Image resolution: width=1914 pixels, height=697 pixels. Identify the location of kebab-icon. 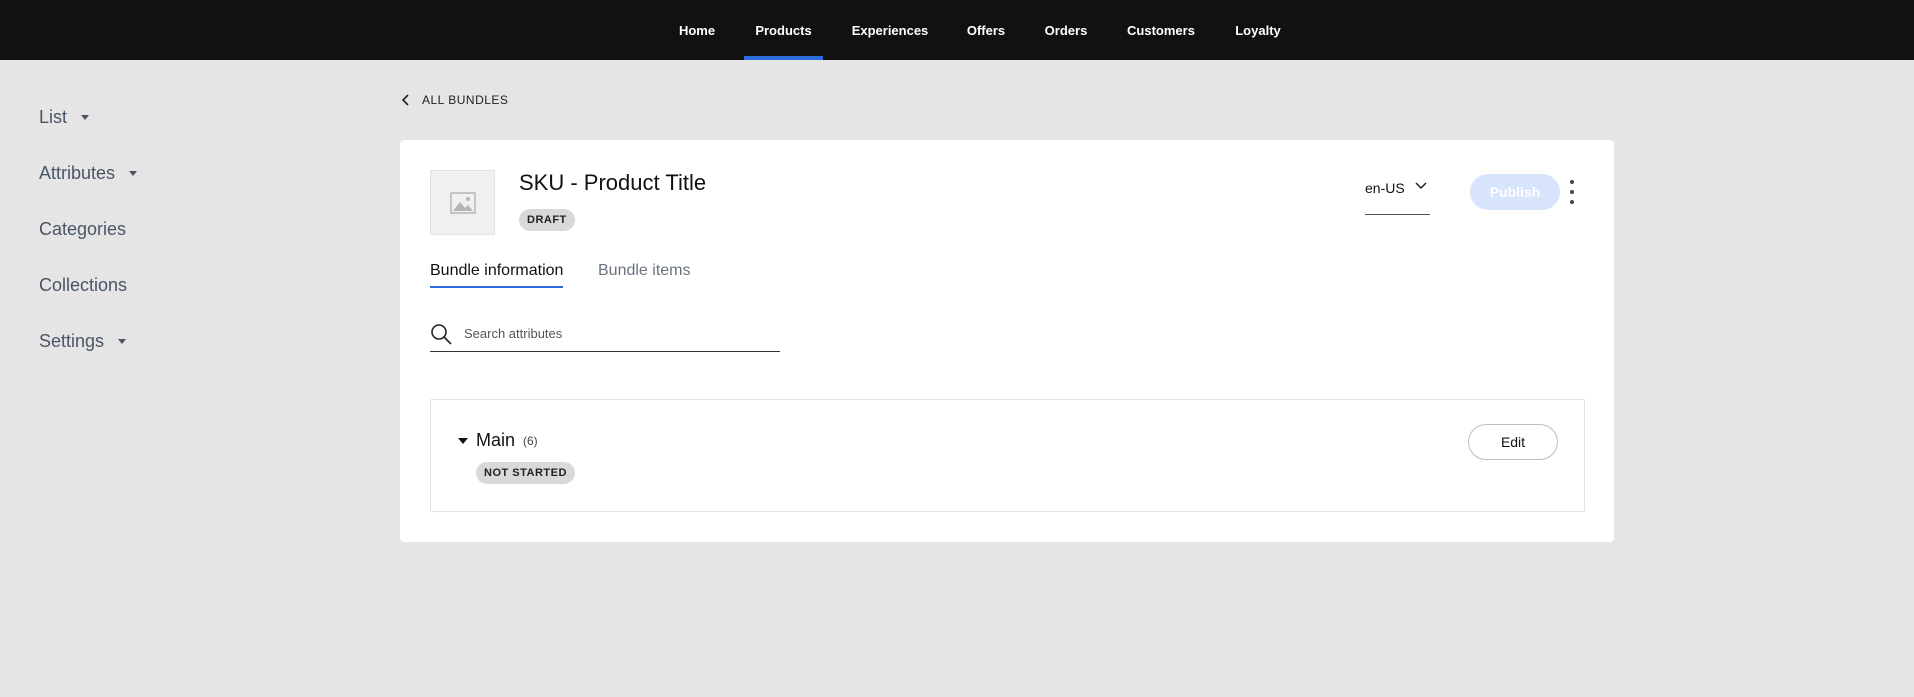
(1572, 192).